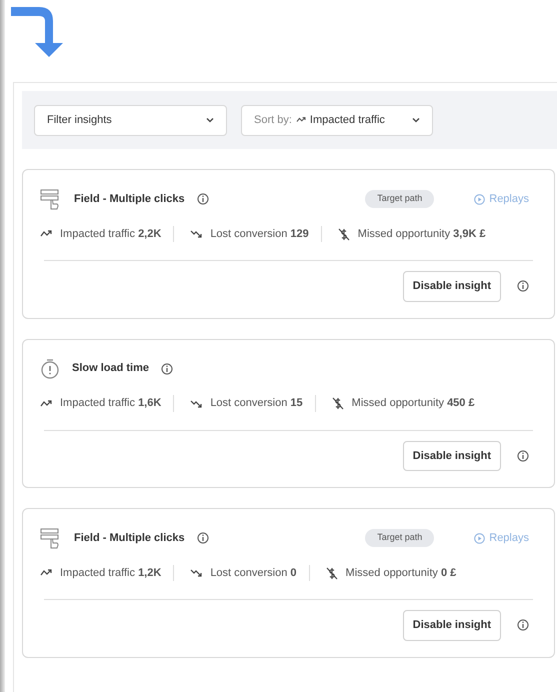 The image size is (557, 692). What do you see at coordinates (401, 573) in the screenshot?
I see `metric-text: Missed opportunity 0 £` at bounding box center [401, 573].